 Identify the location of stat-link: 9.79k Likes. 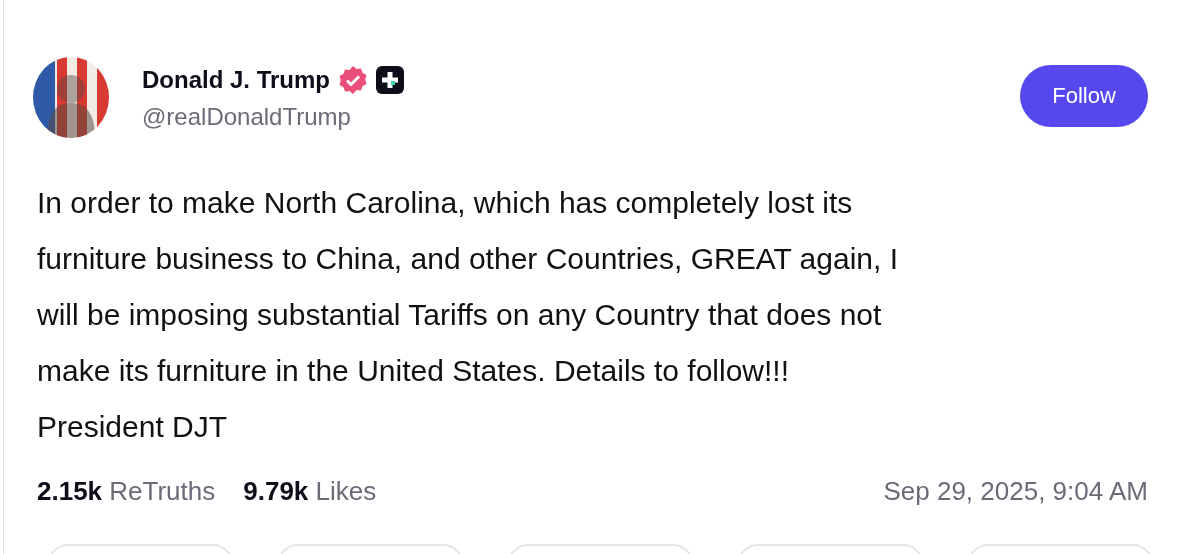
(310, 491).